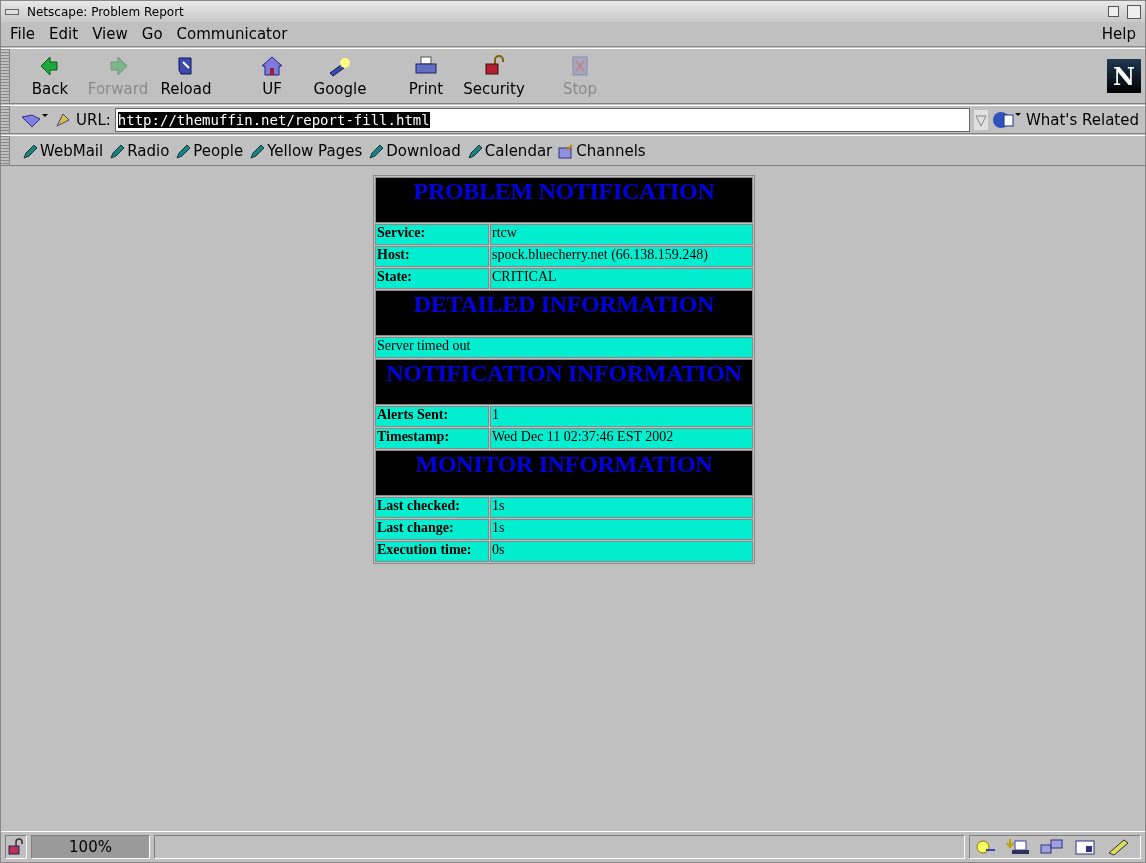 This screenshot has height=863, width=1146. I want to click on toolbar-button: Security, so click(494, 76).